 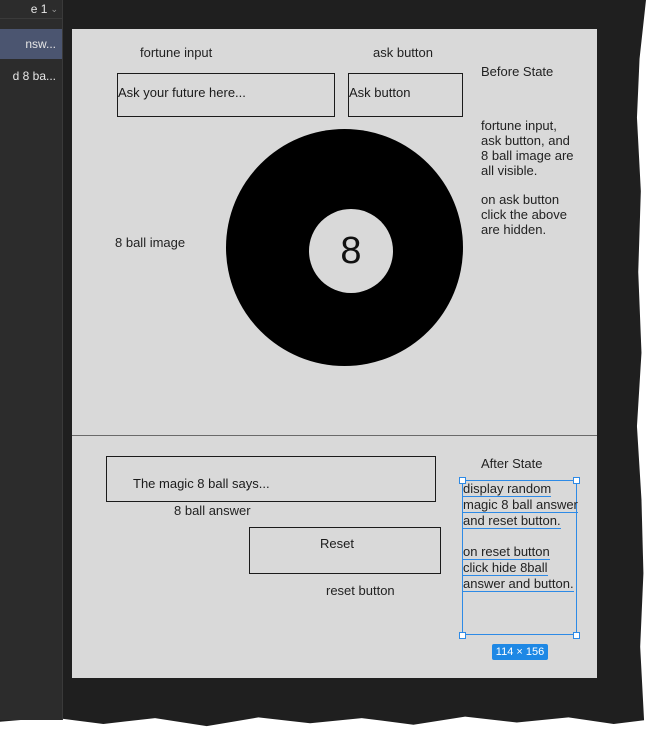 What do you see at coordinates (506, 552) in the screenshot?
I see `after-state-line: on reset button` at bounding box center [506, 552].